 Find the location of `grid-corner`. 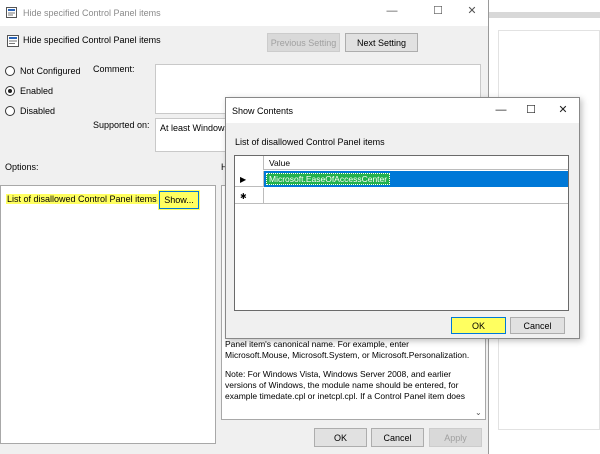

grid-corner is located at coordinates (249, 163).